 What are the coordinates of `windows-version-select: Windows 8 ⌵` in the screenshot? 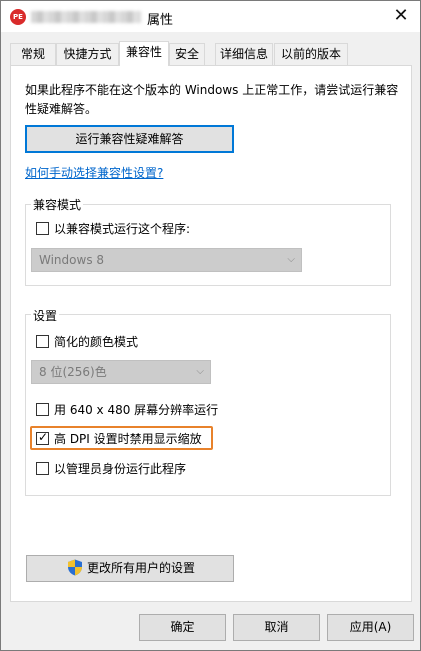 It's located at (166, 260).